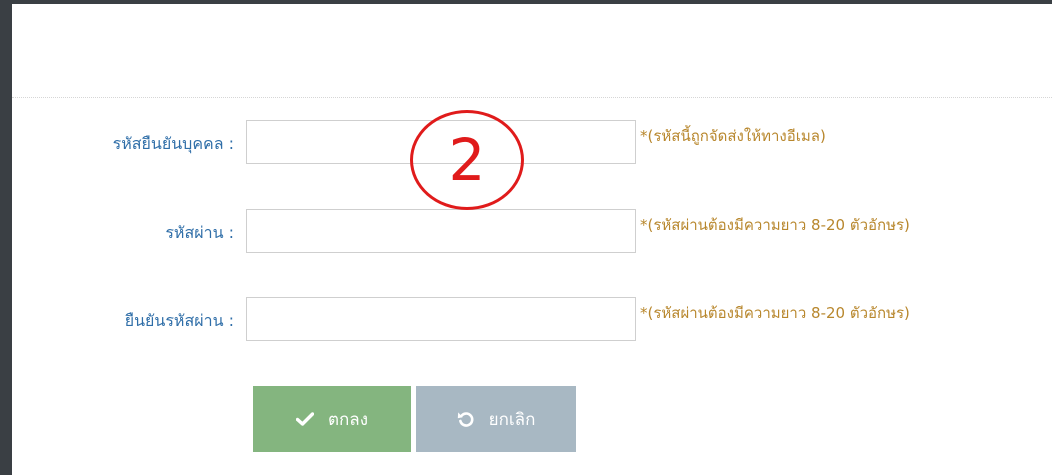 This screenshot has width=1052, height=475. Describe the element at coordinates (179, 320) in the screenshot. I see `confirm-password-label: ยืนยันรหัสผ่าน :` at that location.